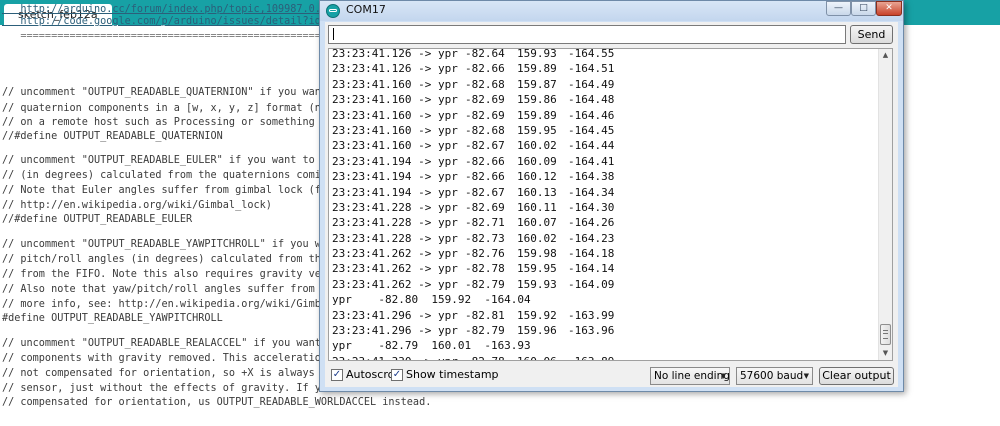  I want to click on serial-output-line: ypr -82.79 160.01 -163.93, so click(478, 345).